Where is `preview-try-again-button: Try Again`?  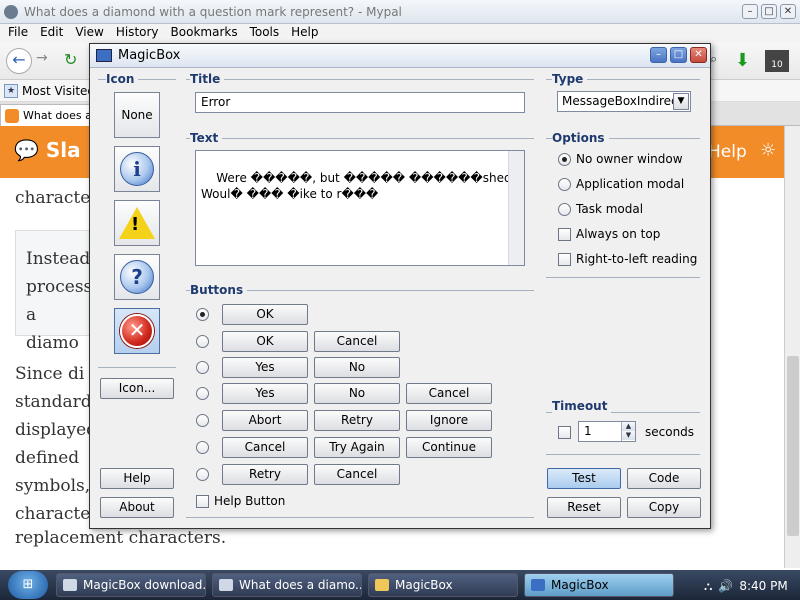
preview-try-again-button: Try Again is located at coordinates (357, 447).